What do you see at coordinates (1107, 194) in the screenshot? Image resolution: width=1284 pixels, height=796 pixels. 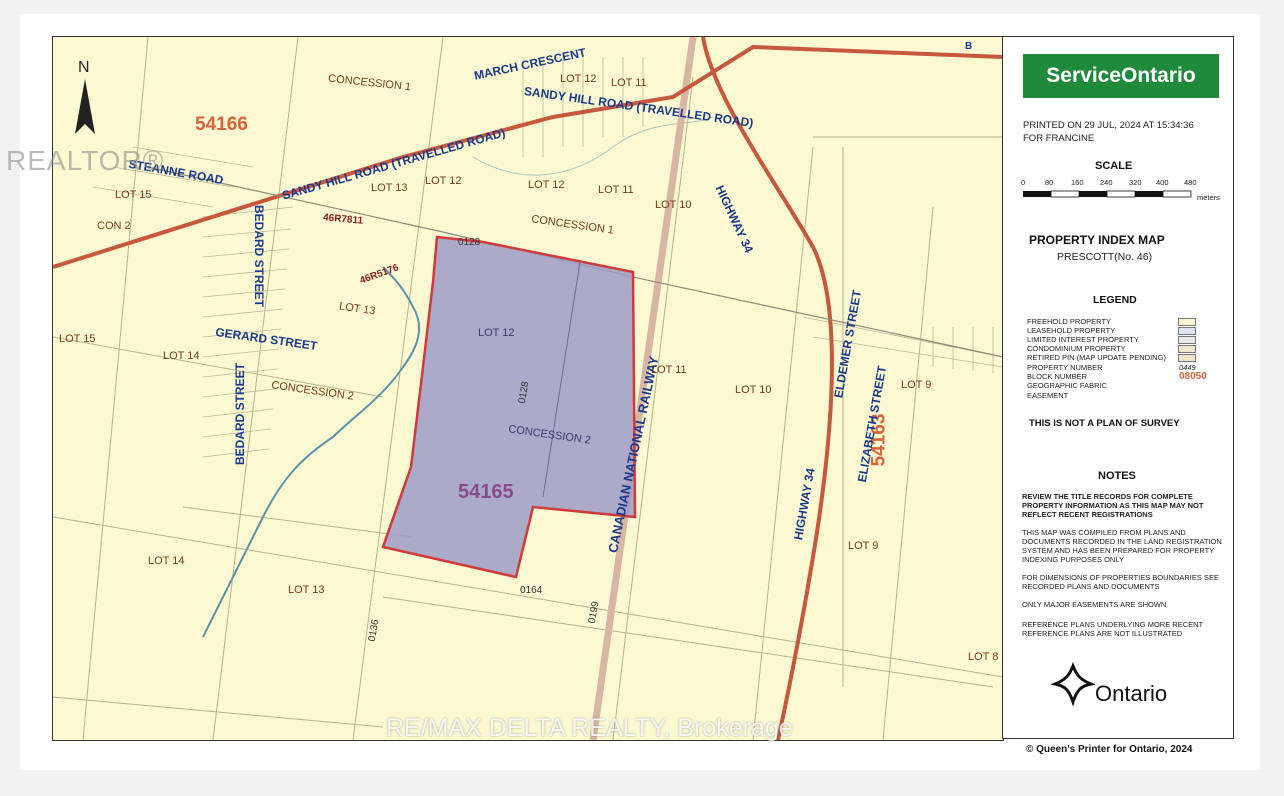 I see `scale-bar` at bounding box center [1107, 194].